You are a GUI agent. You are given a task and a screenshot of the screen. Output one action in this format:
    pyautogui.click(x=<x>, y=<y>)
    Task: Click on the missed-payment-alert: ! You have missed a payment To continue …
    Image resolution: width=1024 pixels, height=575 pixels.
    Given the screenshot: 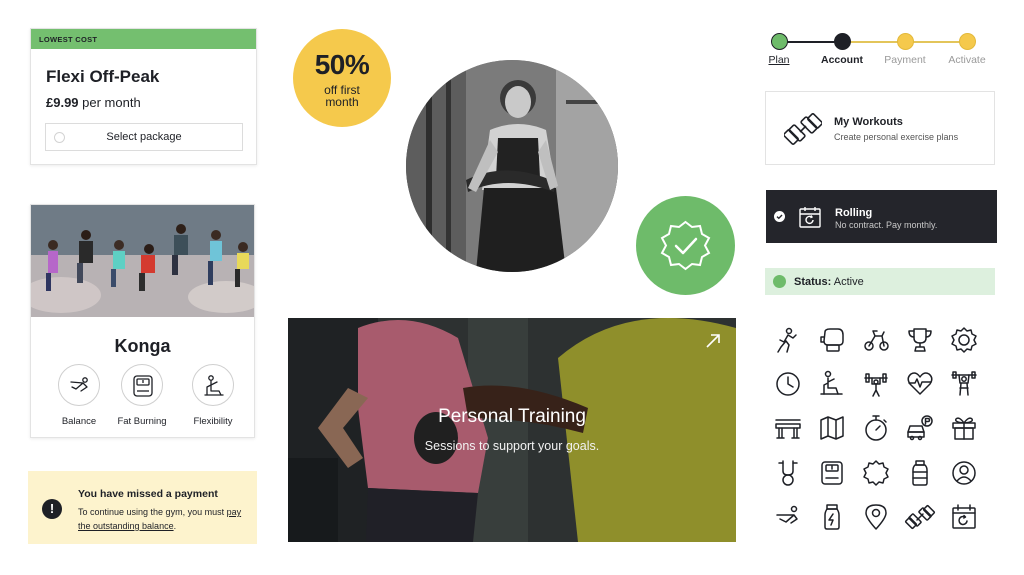 What is the action you would take?
    pyautogui.click(x=142, y=507)
    